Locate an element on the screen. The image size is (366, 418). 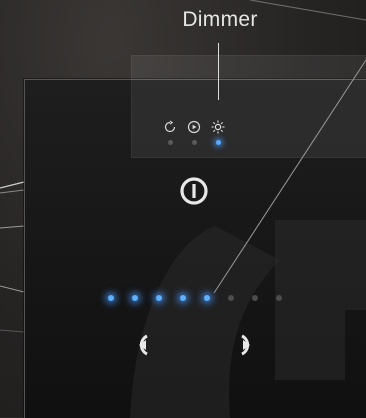
play-circle-icon is located at coordinates (194, 127).